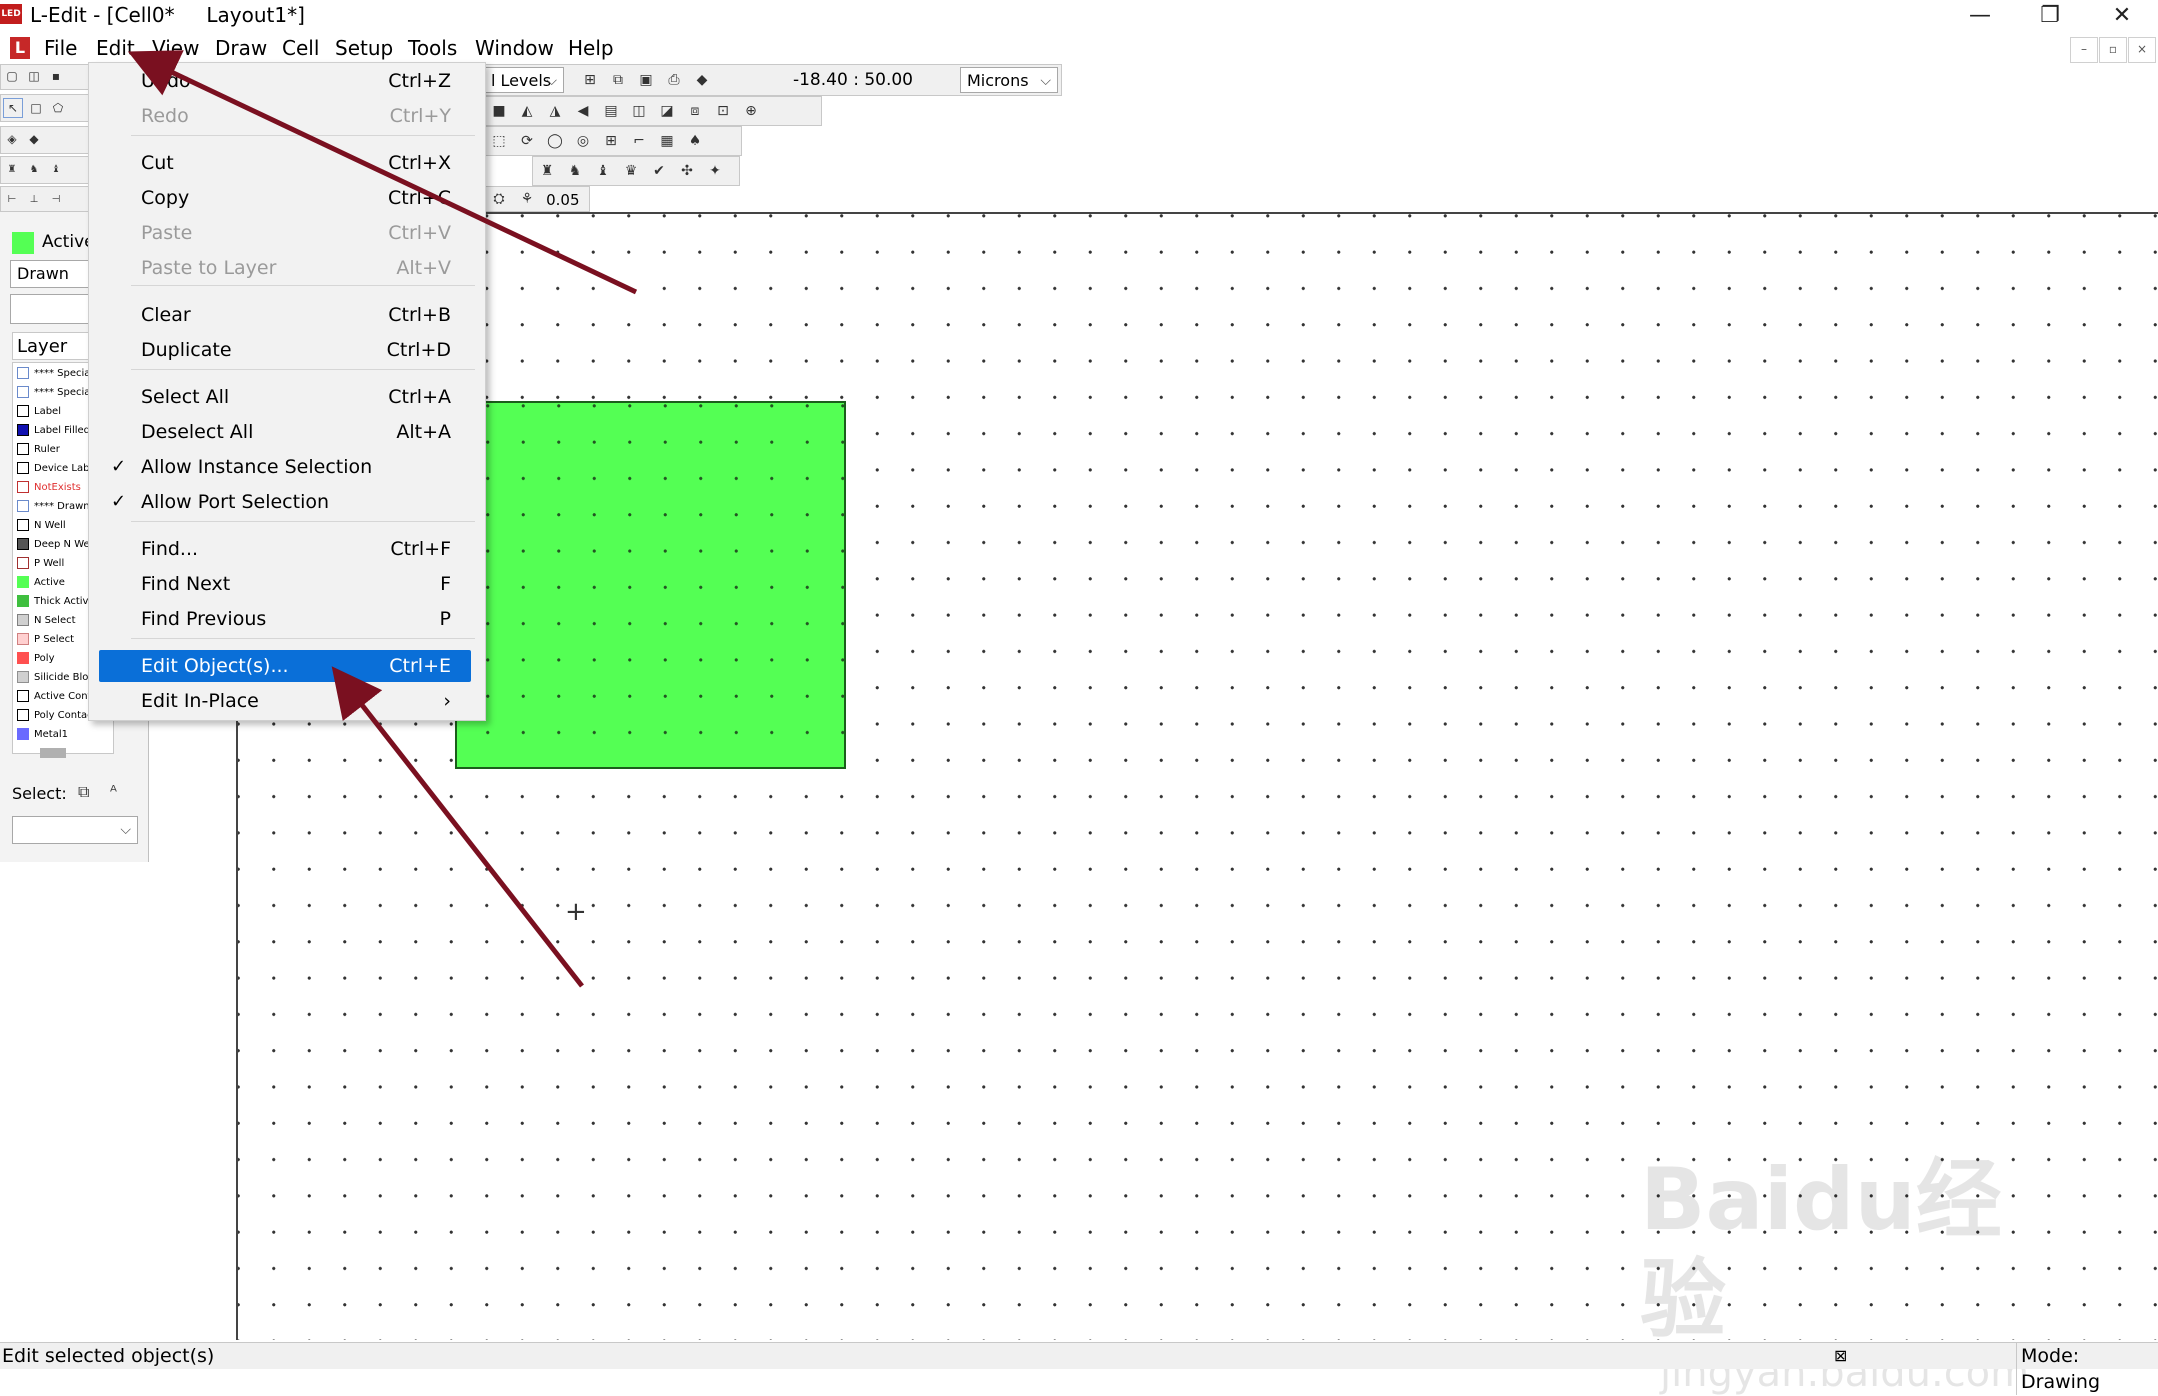  I want to click on status-bar: Edit selected object(s) ⊠ Mode: Drawing, so click(1079, 1368).